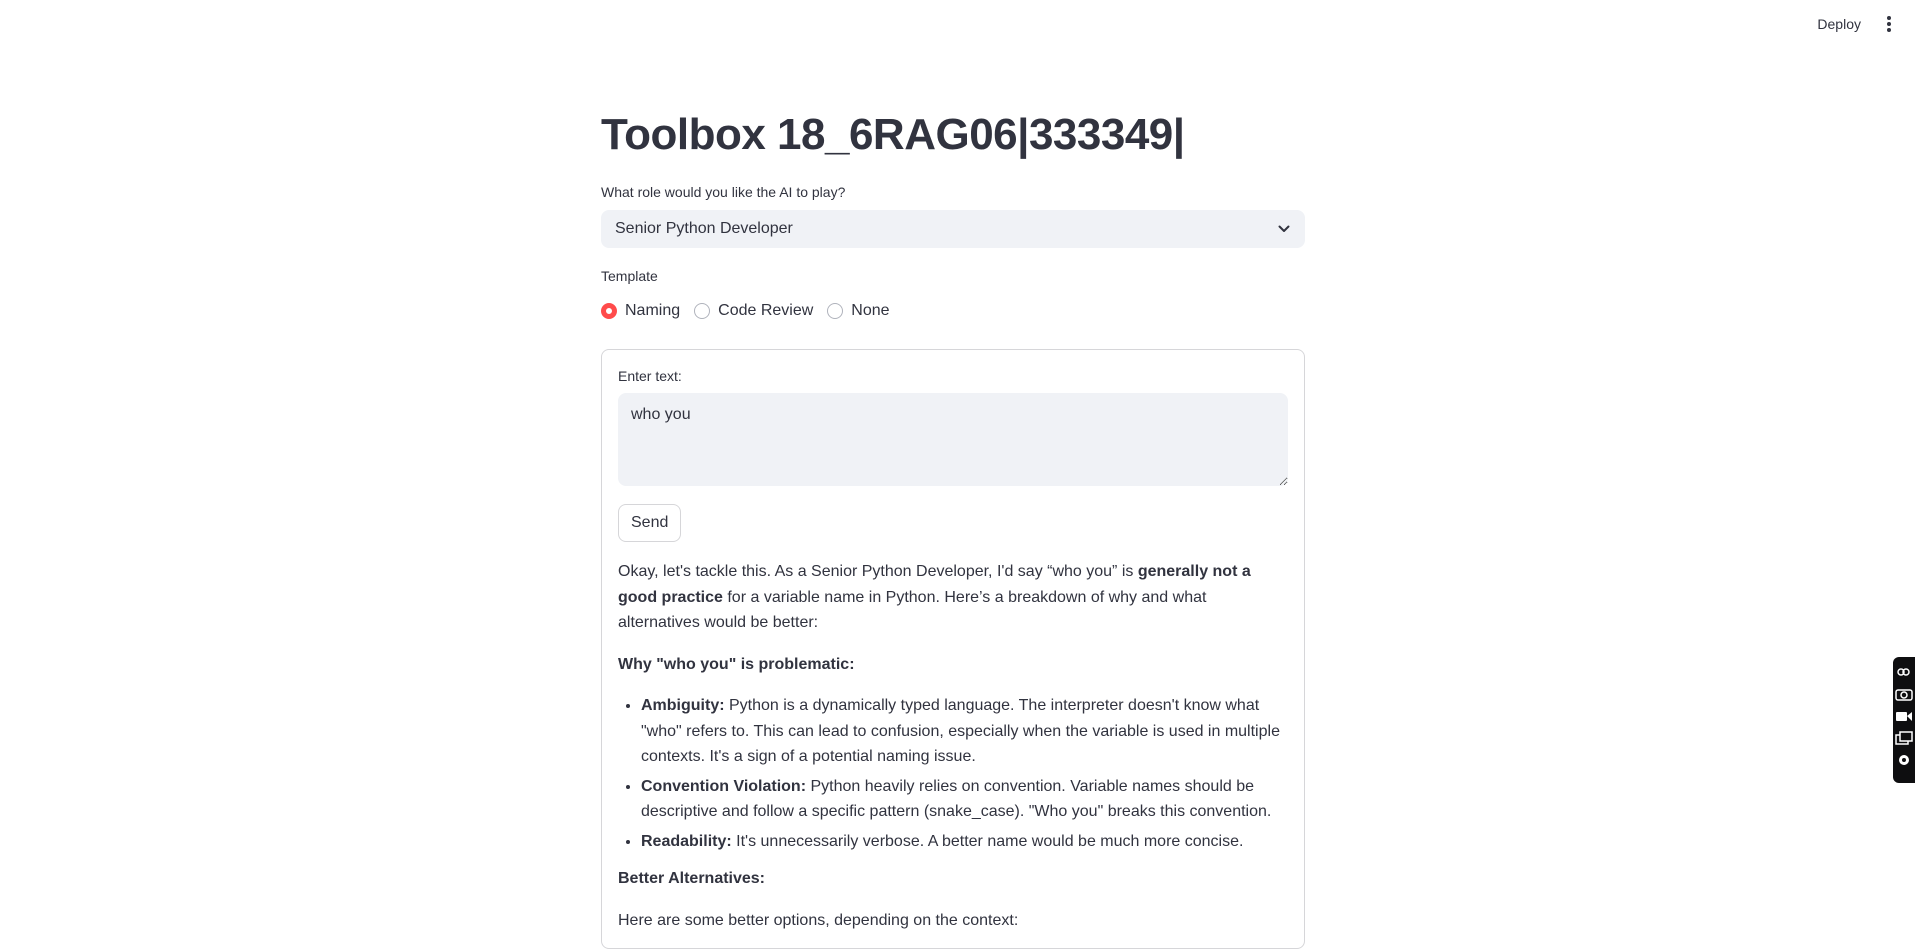 The image size is (1915, 949). Describe the element at coordinates (893, 134) in the screenshot. I see `page-title: Toolbox 18_6RAG06|333349|` at that location.